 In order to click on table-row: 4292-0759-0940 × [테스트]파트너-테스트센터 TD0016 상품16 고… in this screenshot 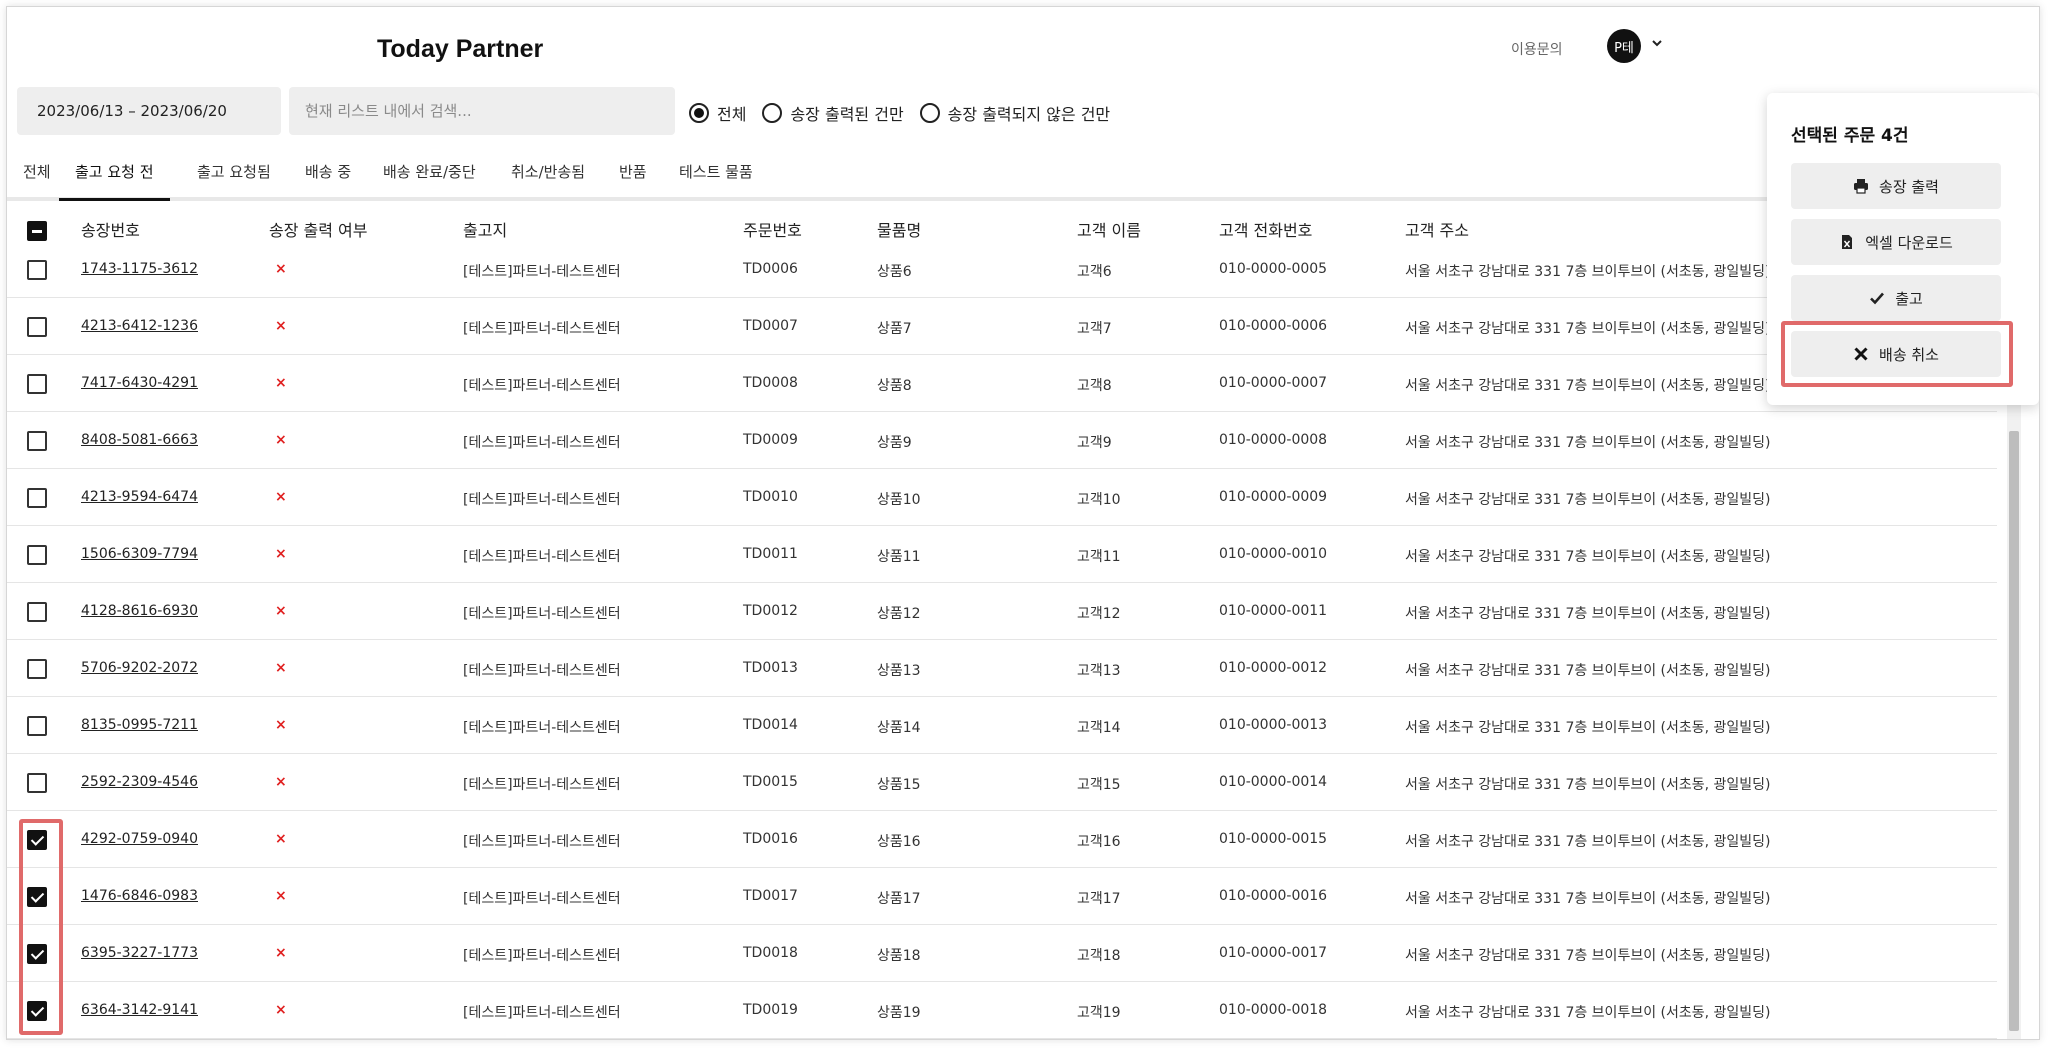, I will do `click(1002, 839)`.